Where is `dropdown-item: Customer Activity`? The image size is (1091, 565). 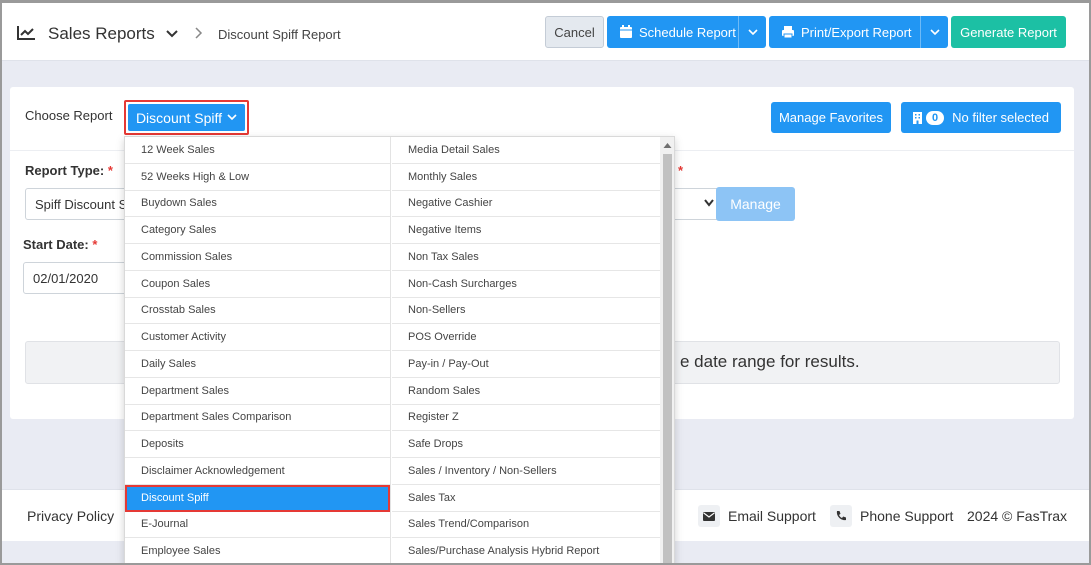
dropdown-item: Customer Activity is located at coordinates (257, 337).